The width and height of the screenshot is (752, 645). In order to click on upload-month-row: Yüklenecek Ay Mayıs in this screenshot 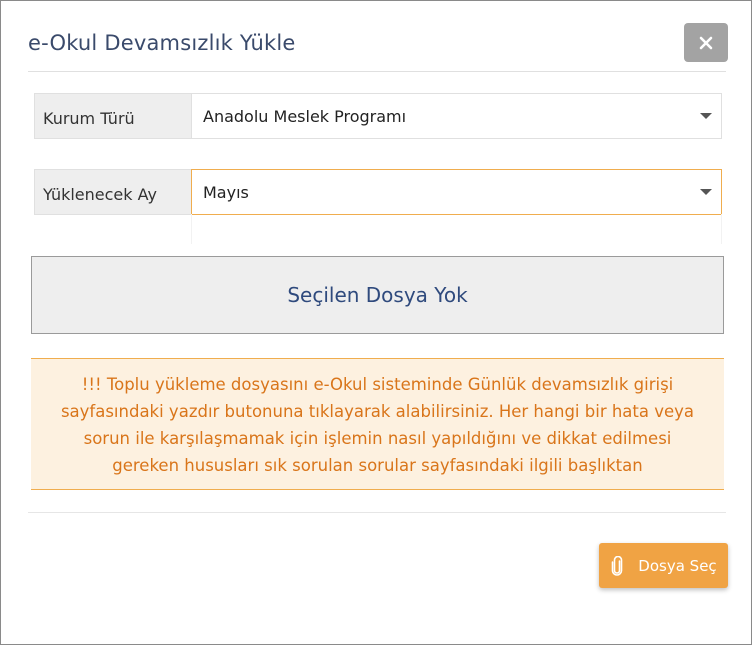, I will do `click(378, 192)`.